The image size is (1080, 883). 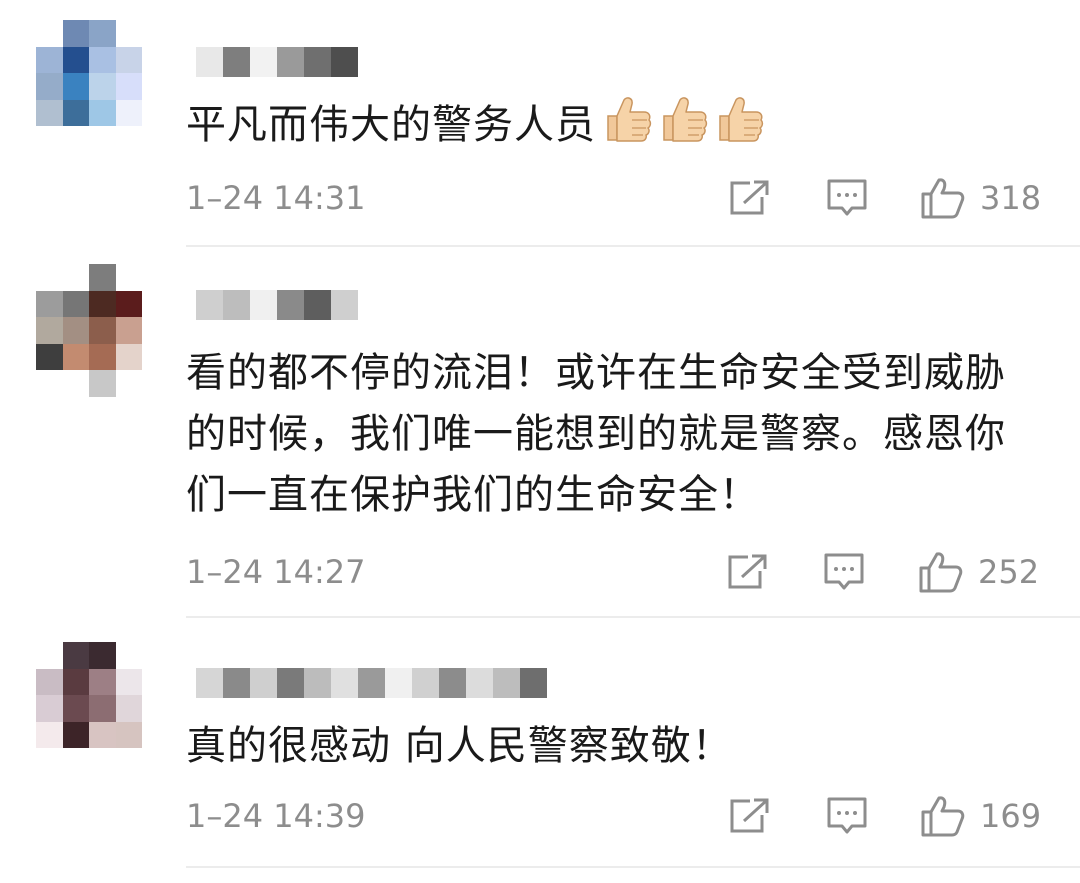 I want to click on divider, so click(x=633, y=867).